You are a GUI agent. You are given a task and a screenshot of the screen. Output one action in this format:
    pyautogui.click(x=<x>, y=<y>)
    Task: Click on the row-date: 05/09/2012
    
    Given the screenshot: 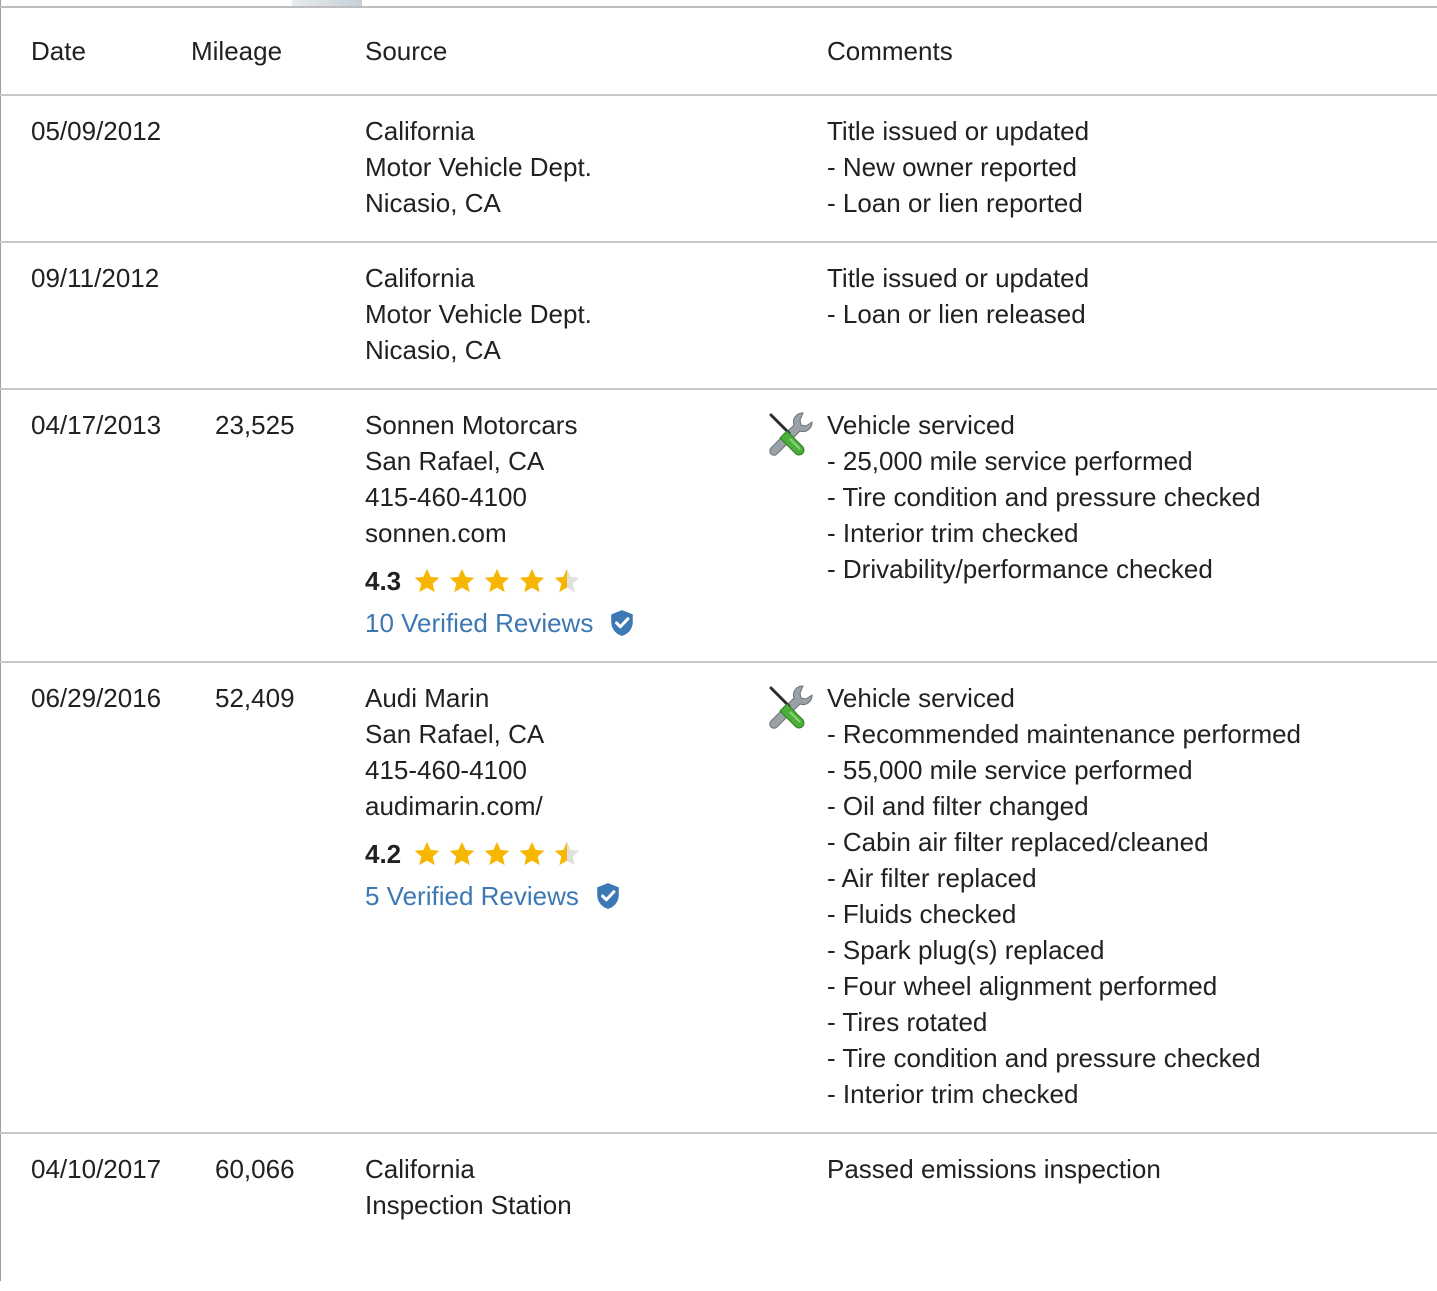 What is the action you would take?
    pyautogui.click(x=95, y=169)
    